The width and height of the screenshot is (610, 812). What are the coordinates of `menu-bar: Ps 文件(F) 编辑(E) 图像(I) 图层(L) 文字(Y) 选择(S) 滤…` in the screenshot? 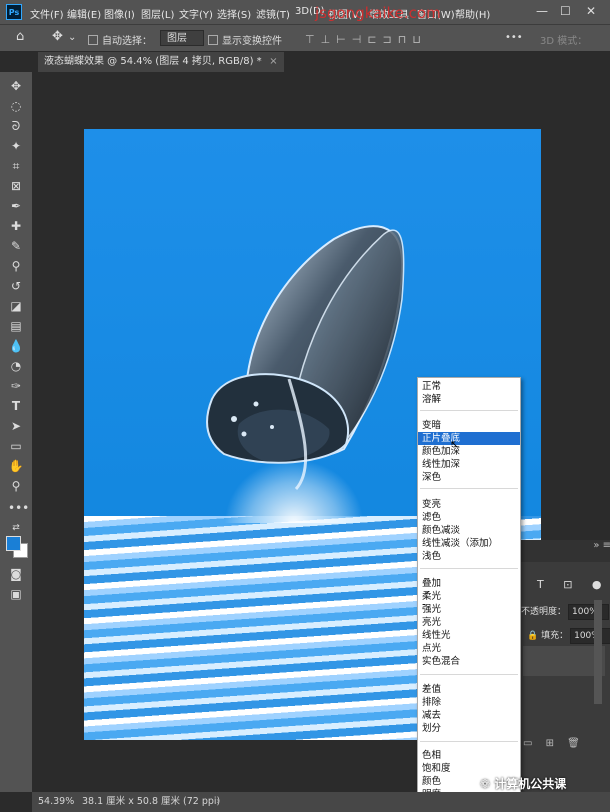 It's located at (305, 12).